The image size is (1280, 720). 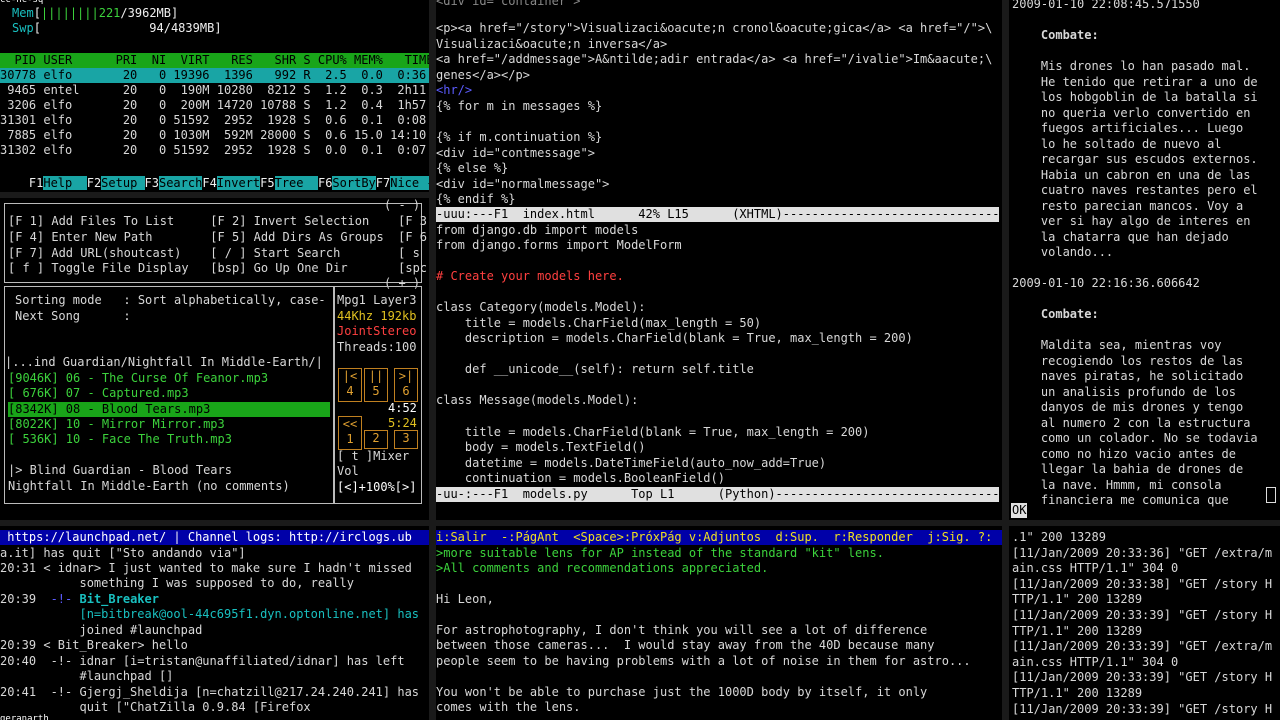 What do you see at coordinates (289, 183) in the screenshot?
I see `fkey-f5: F5Tree` at bounding box center [289, 183].